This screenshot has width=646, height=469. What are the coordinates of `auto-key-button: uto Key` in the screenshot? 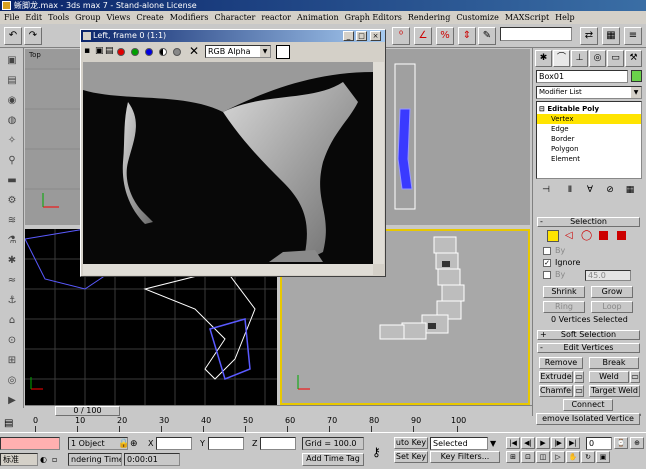 It's located at (411, 443).